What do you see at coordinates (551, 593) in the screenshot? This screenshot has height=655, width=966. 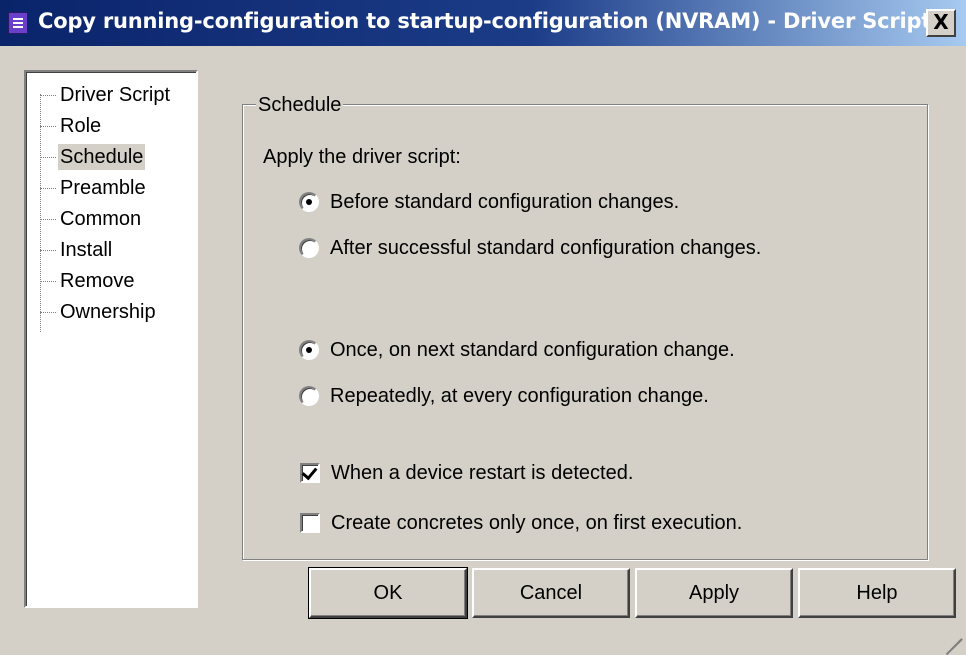 I see `cancel-button: Cancel` at bounding box center [551, 593].